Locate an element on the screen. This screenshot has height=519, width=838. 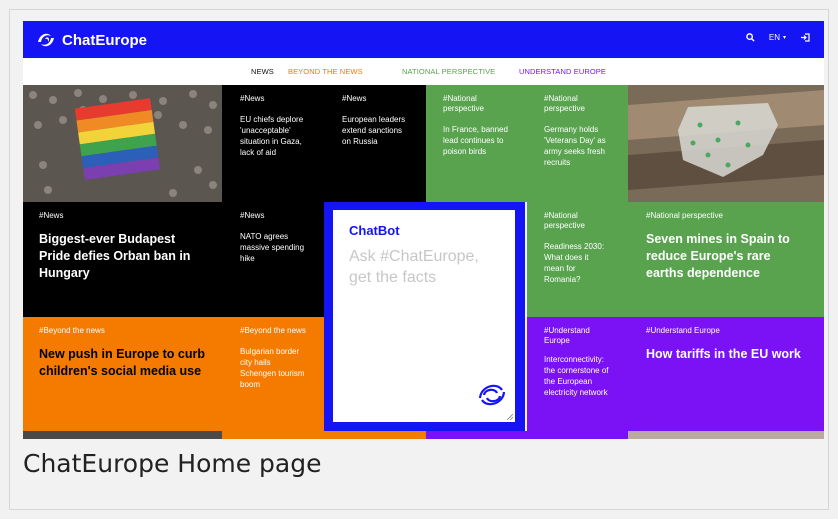
site-name: ChatEurope is located at coordinates (105, 40).